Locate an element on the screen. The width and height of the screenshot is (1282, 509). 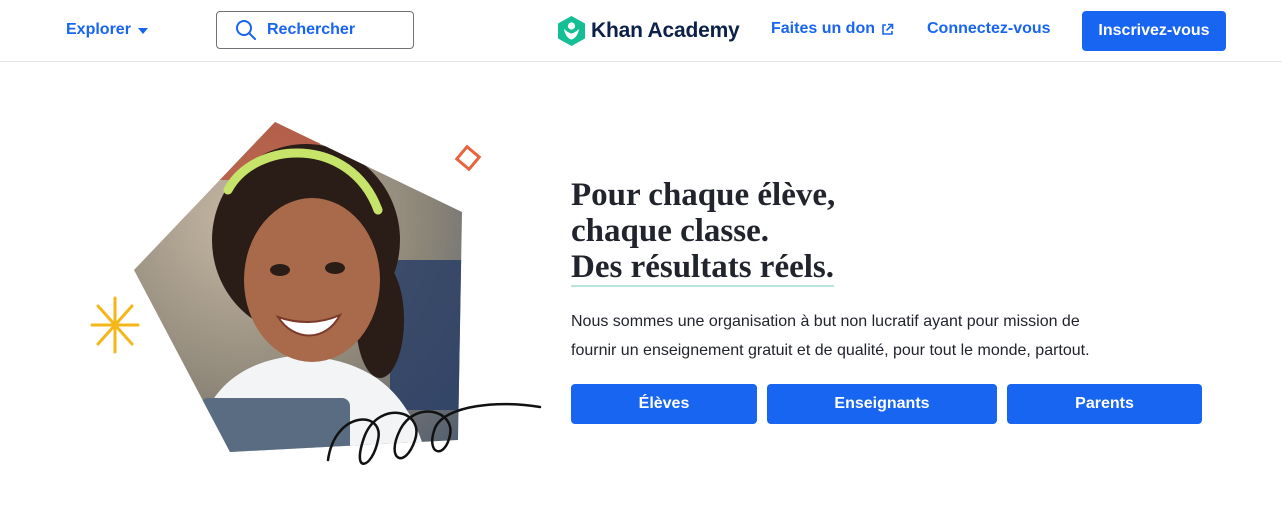
khan-logo-icon is located at coordinates (571, 31).